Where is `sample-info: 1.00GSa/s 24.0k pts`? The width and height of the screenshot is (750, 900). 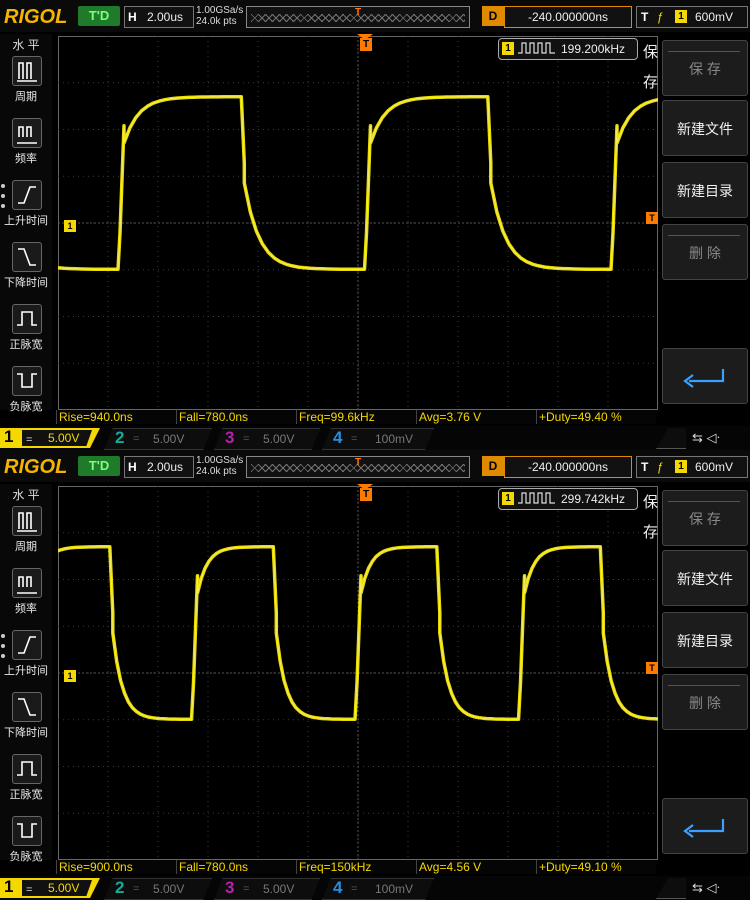 sample-info: 1.00GSa/s 24.0k pts is located at coordinates (219, 466).